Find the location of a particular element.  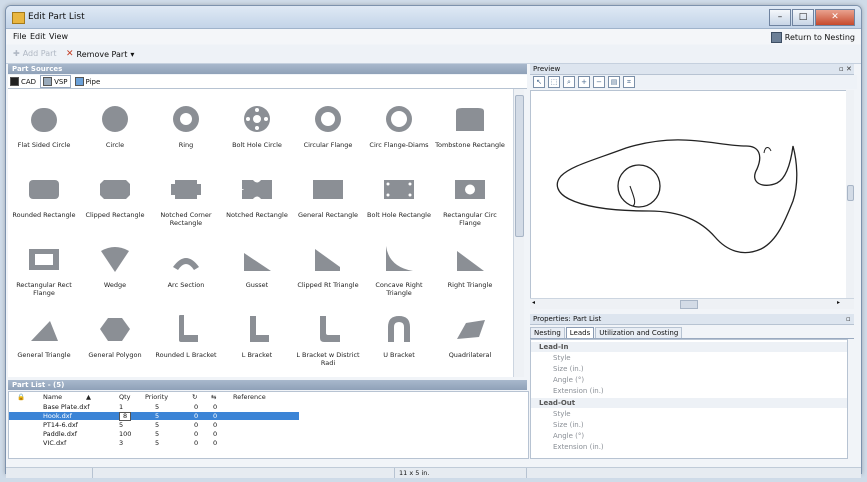

shape-item-clipped-rt-triangle: Clipped Rt Triangle is located at coordinates (328, 268).